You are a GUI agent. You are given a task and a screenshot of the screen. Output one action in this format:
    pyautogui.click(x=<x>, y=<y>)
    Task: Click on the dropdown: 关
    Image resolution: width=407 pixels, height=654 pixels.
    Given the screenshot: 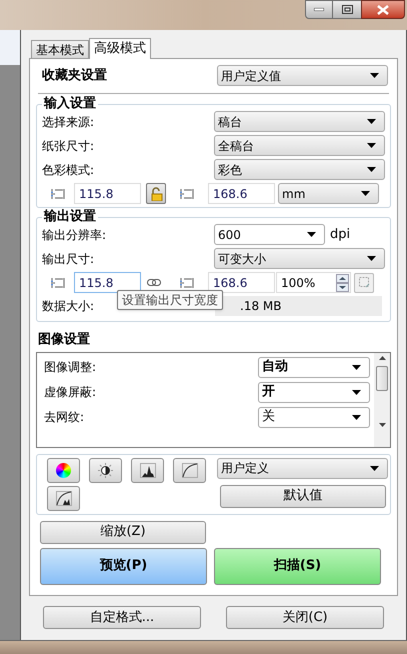 What is the action you would take?
    pyautogui.click(x=314, y=417)
    